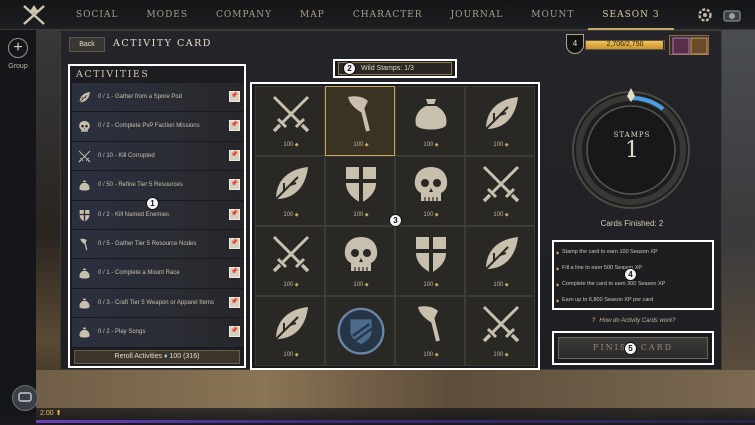  Describe the element at coordinates (18, 48) in the screenshot. I see `add-group-button: +` at that location.